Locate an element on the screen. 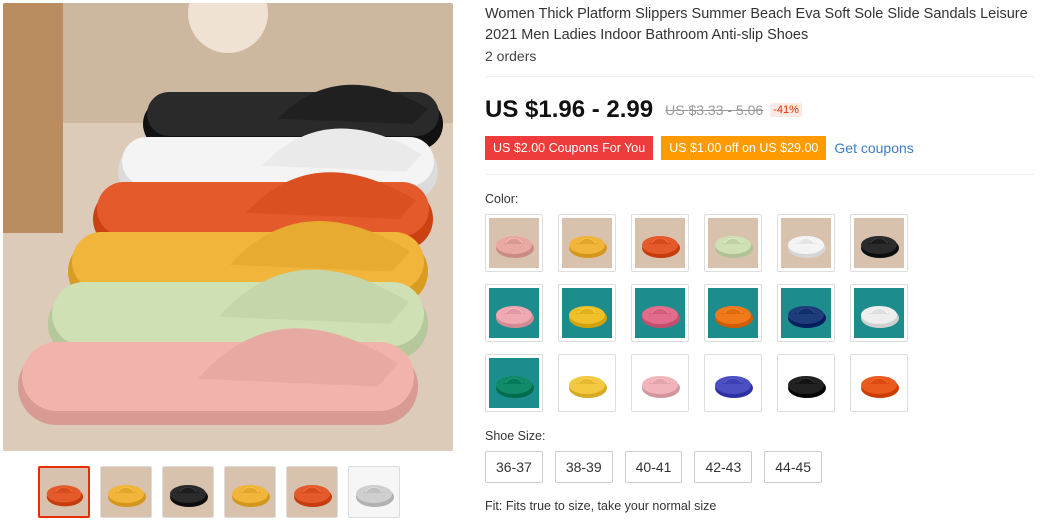 This screenshot has height=526, width=1041. orange-slipper-white-icon is located at coordinates (879, 383).